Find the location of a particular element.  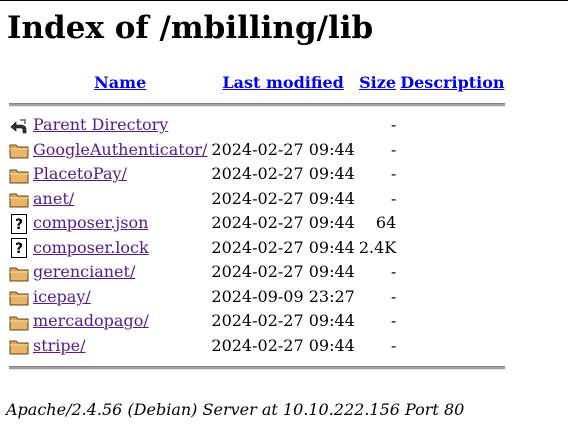

entry-link: composer.json is located at coordinates (90, 222).